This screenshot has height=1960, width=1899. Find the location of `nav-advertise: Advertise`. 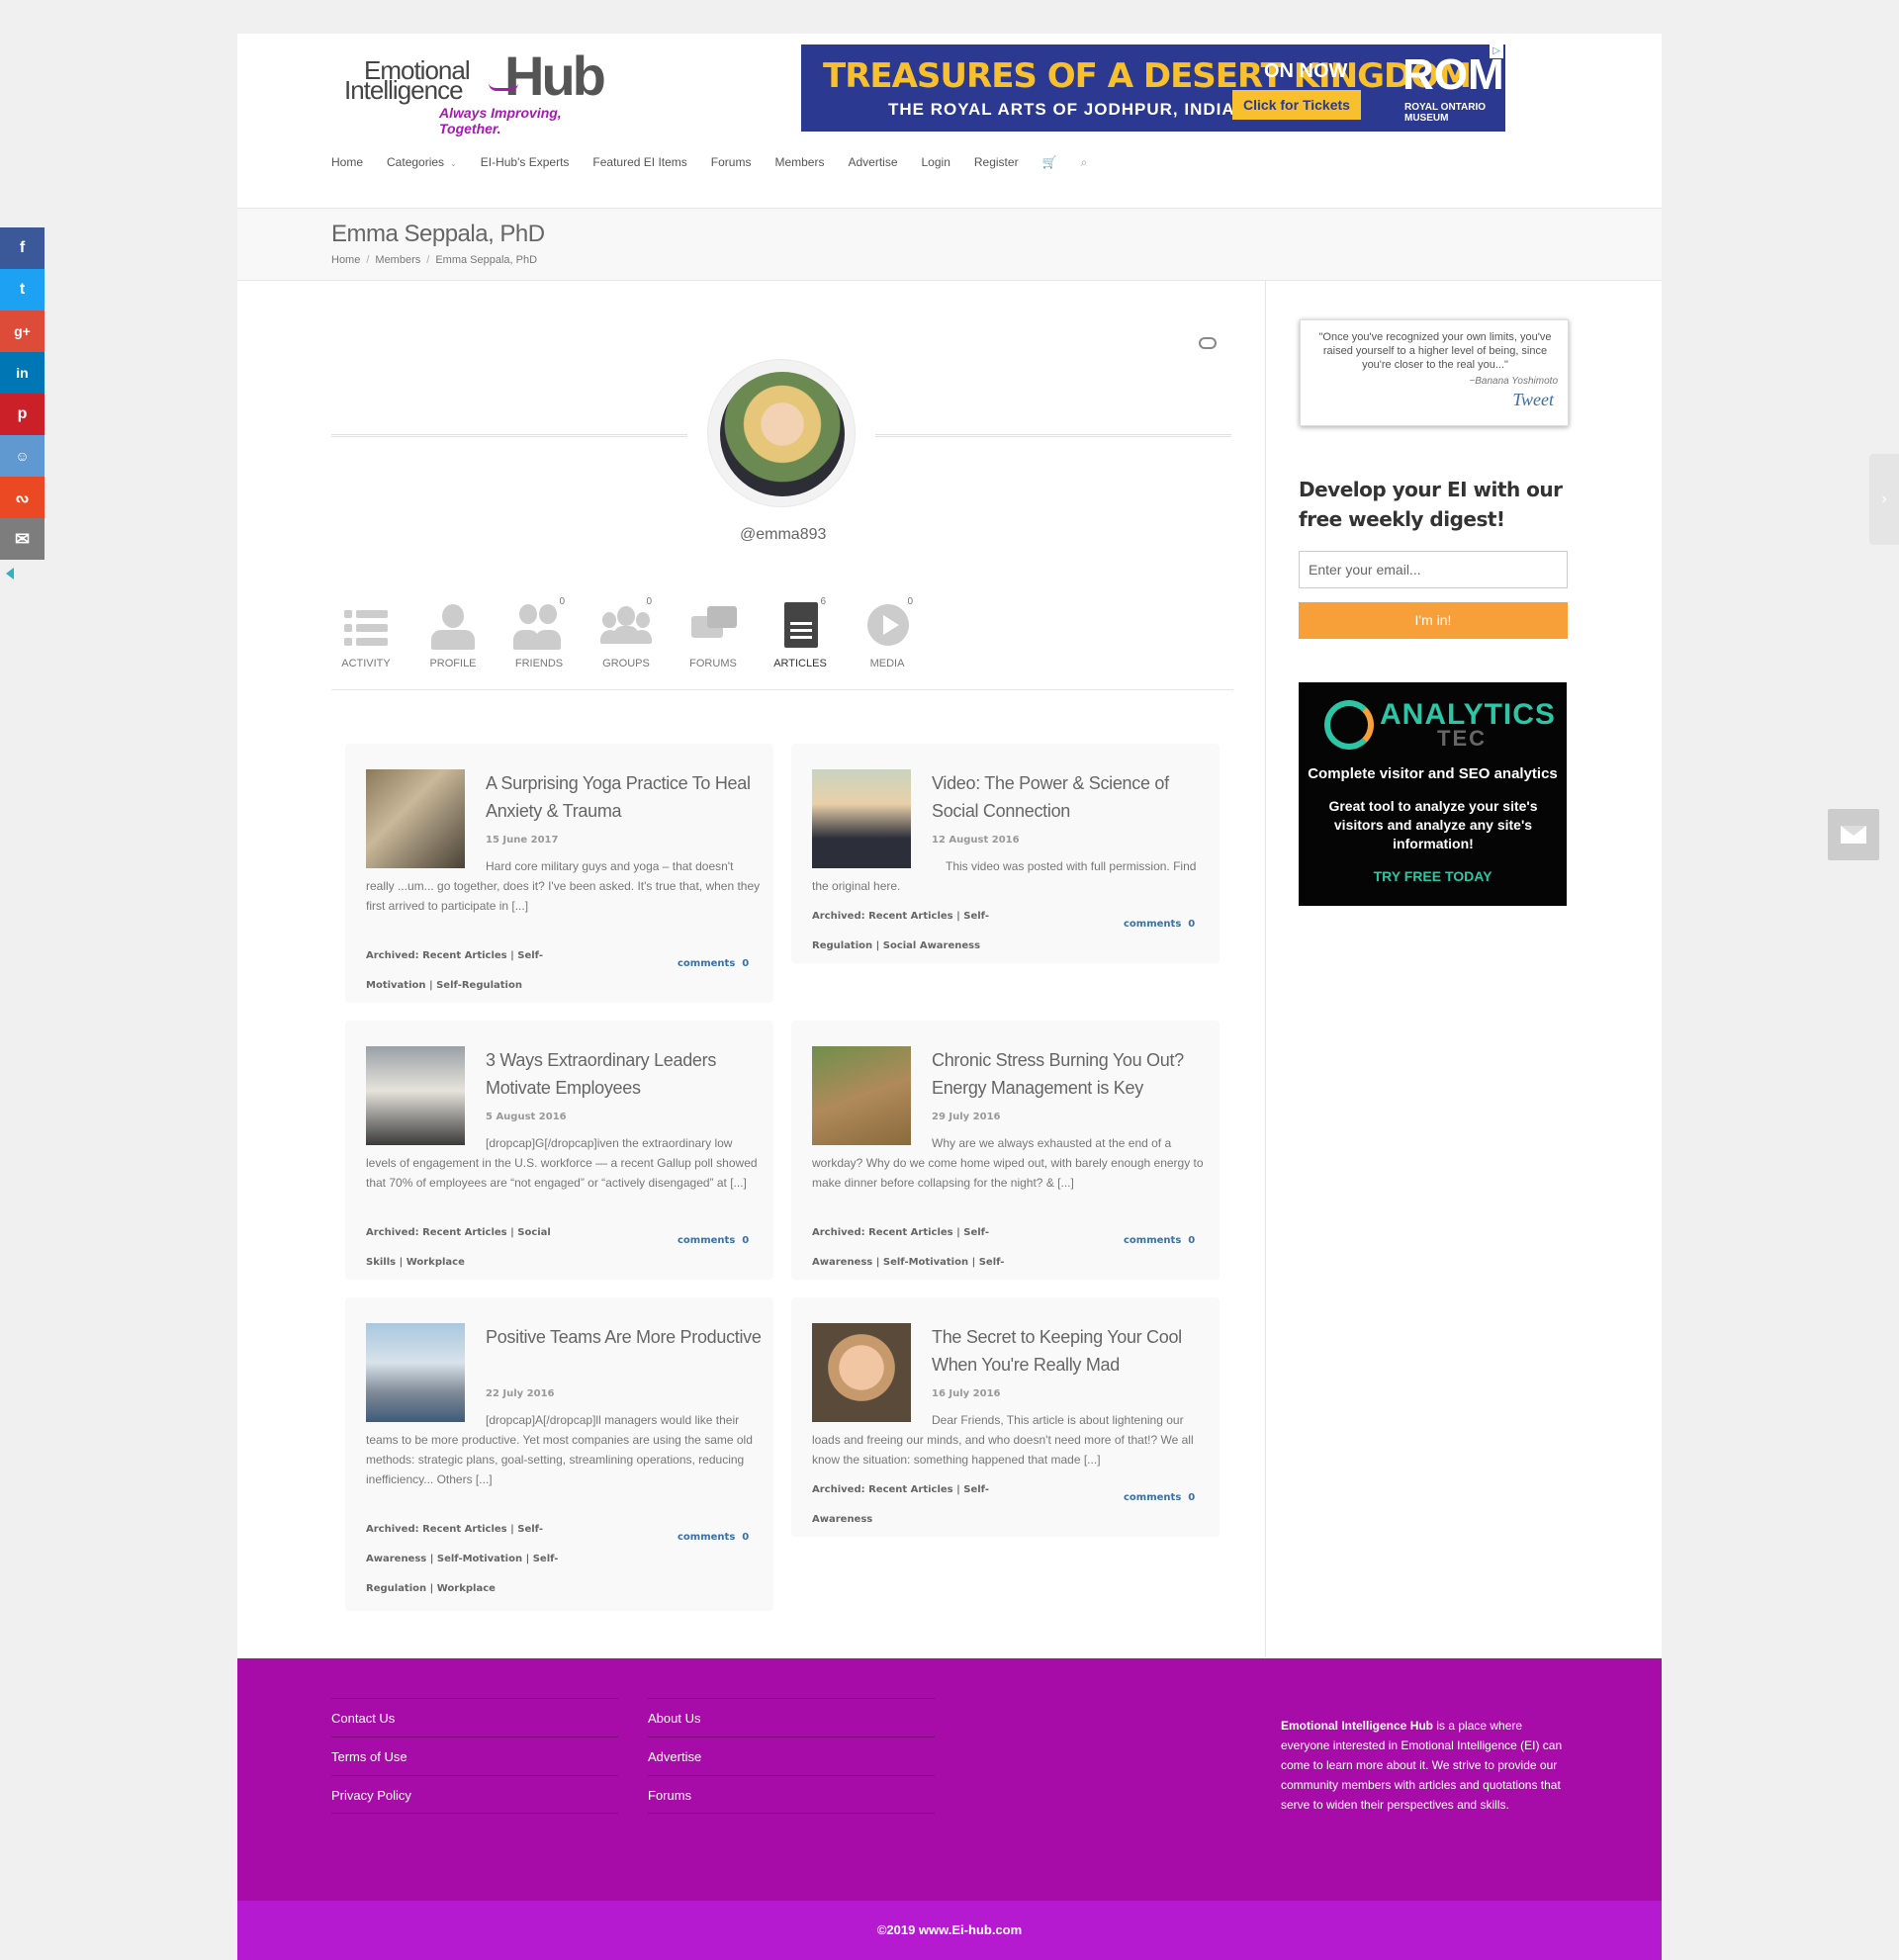

nav-advertise: Advertise is located at coordinates (872, 163).